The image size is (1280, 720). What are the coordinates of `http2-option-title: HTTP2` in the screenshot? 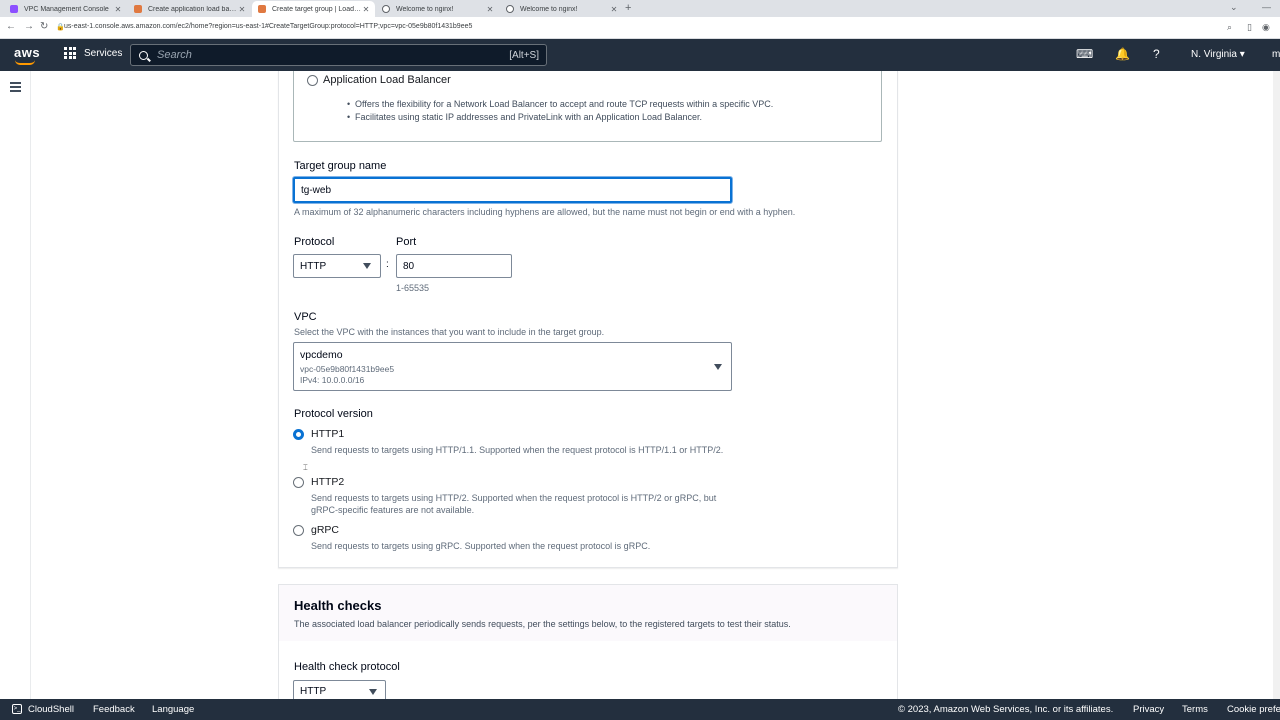 It's located at (328, 482).